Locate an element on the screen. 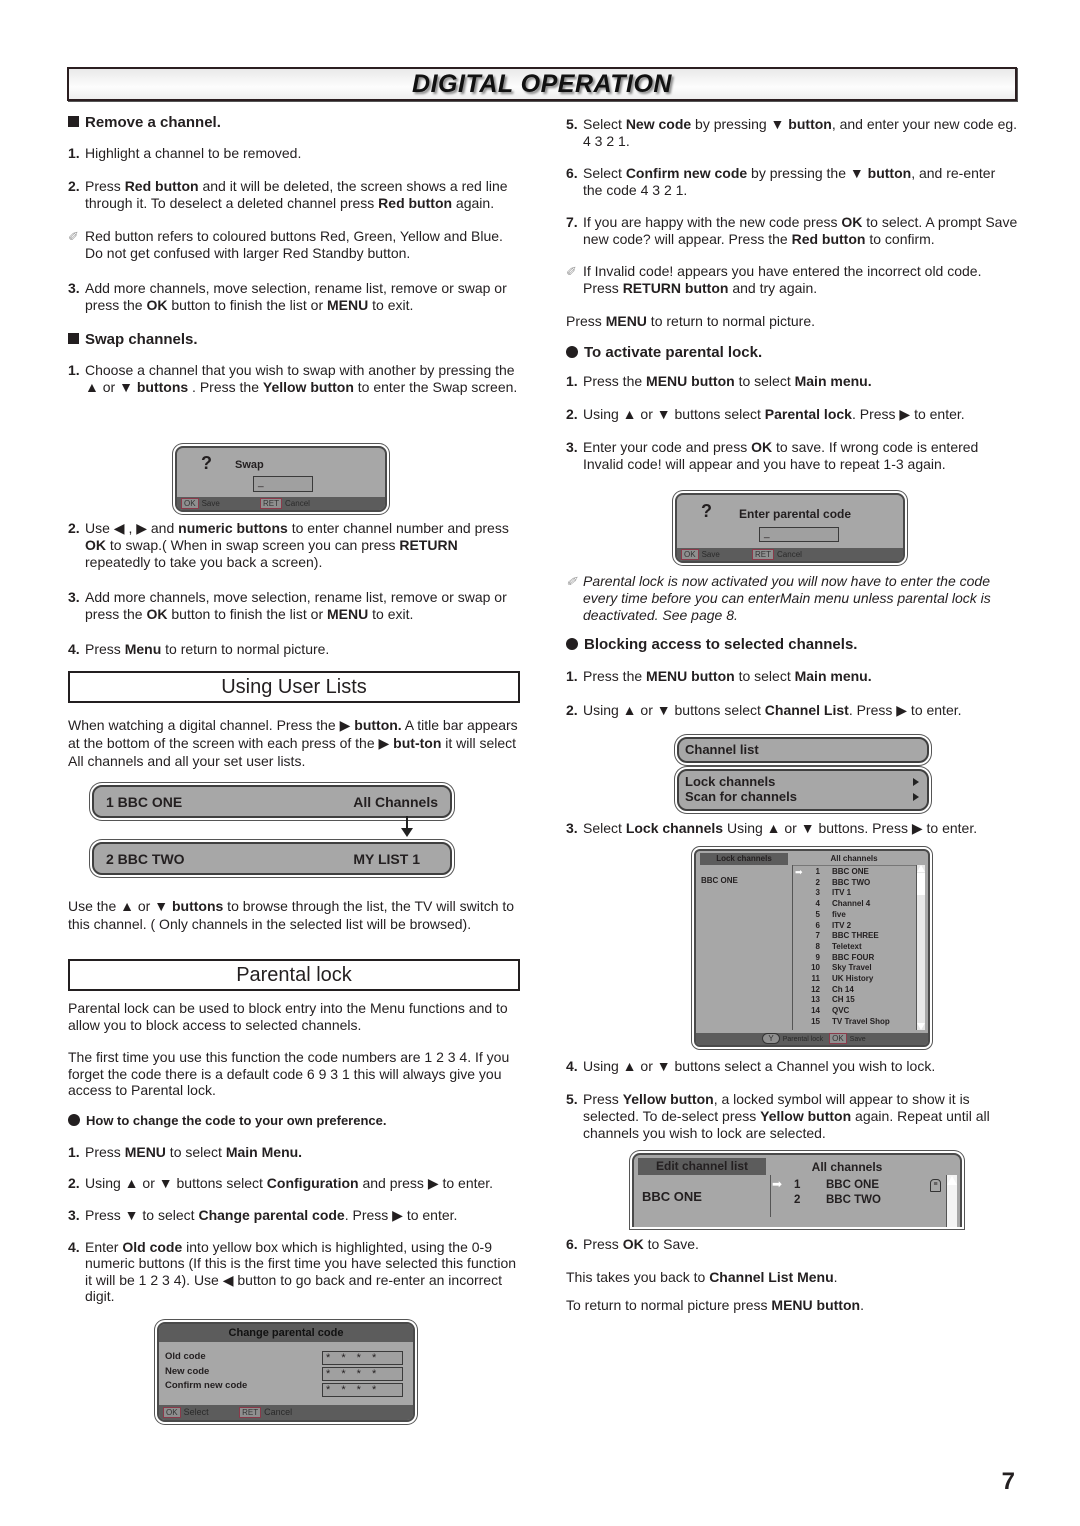 The image size is (1080, 1526). channel-row: 8 Teletext is located at coordinates (855, 947).